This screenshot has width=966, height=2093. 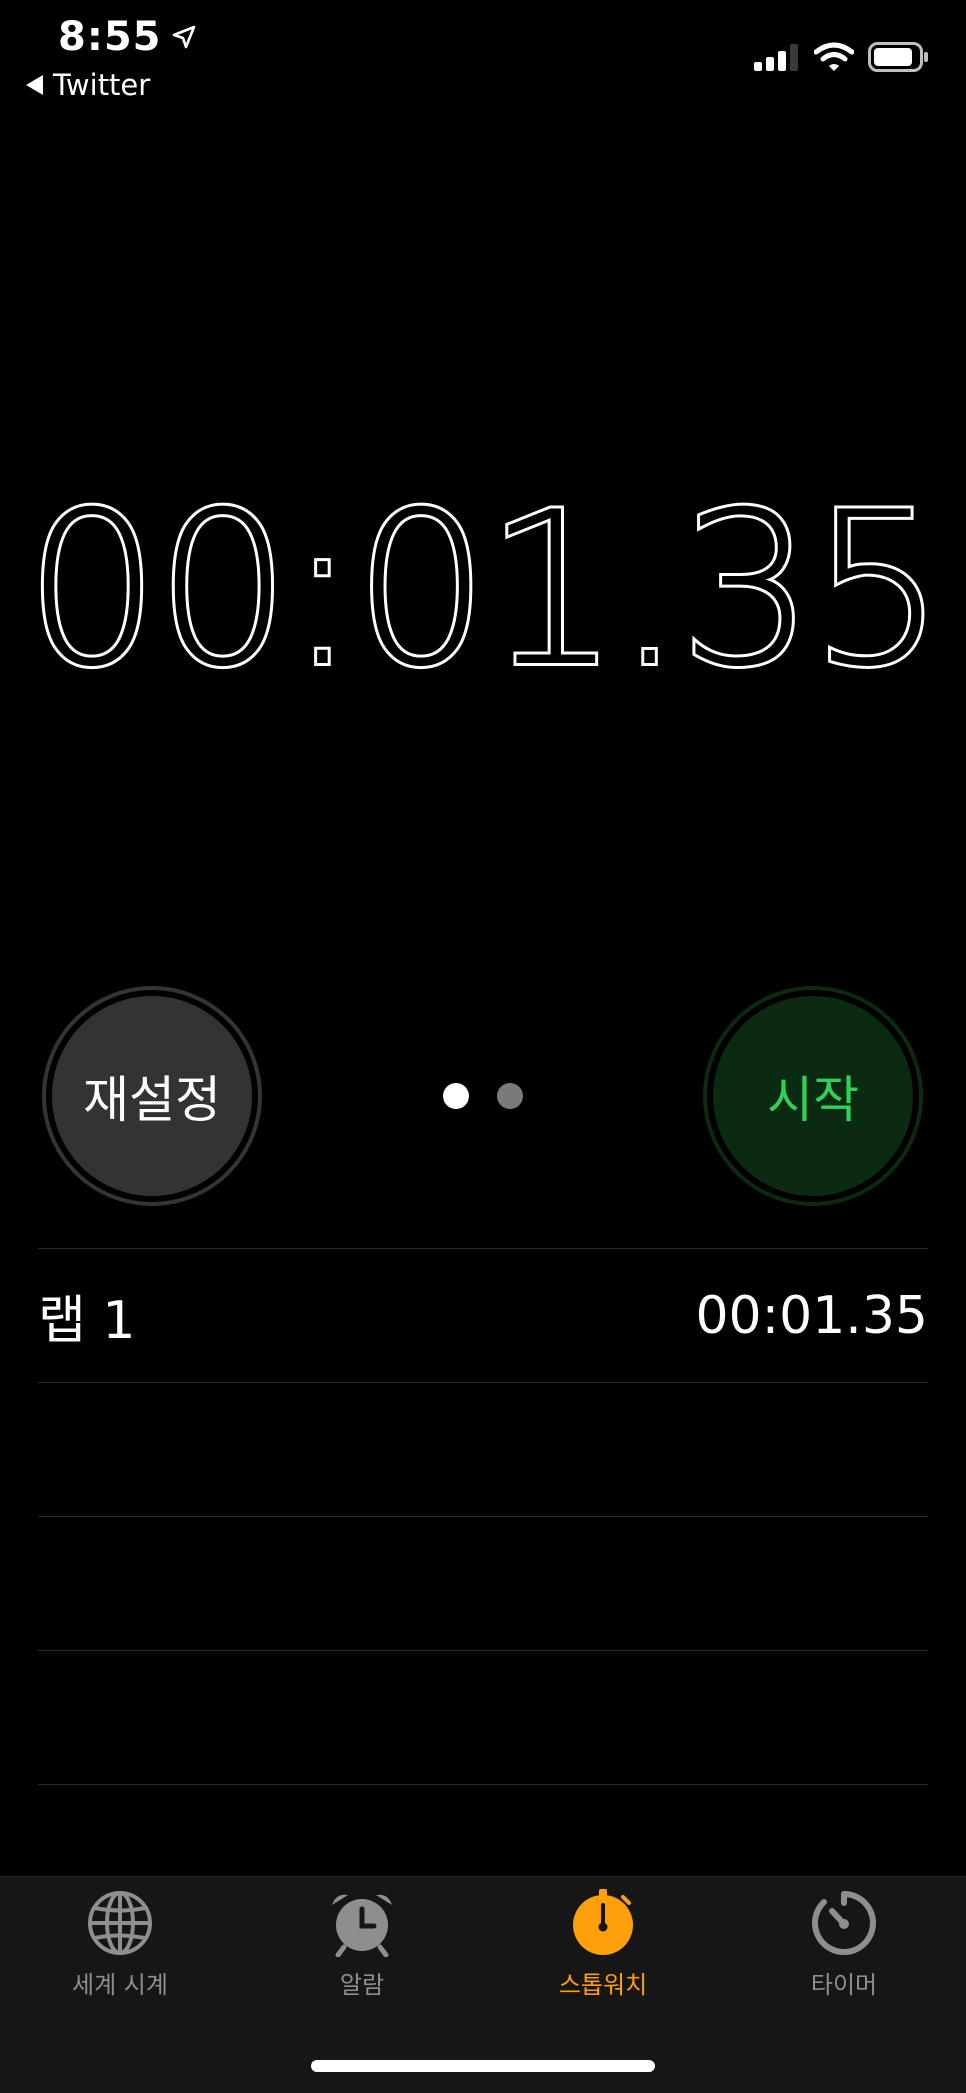 I want to click on lap-time: 00:01.35, so click(x=811, y=1315).